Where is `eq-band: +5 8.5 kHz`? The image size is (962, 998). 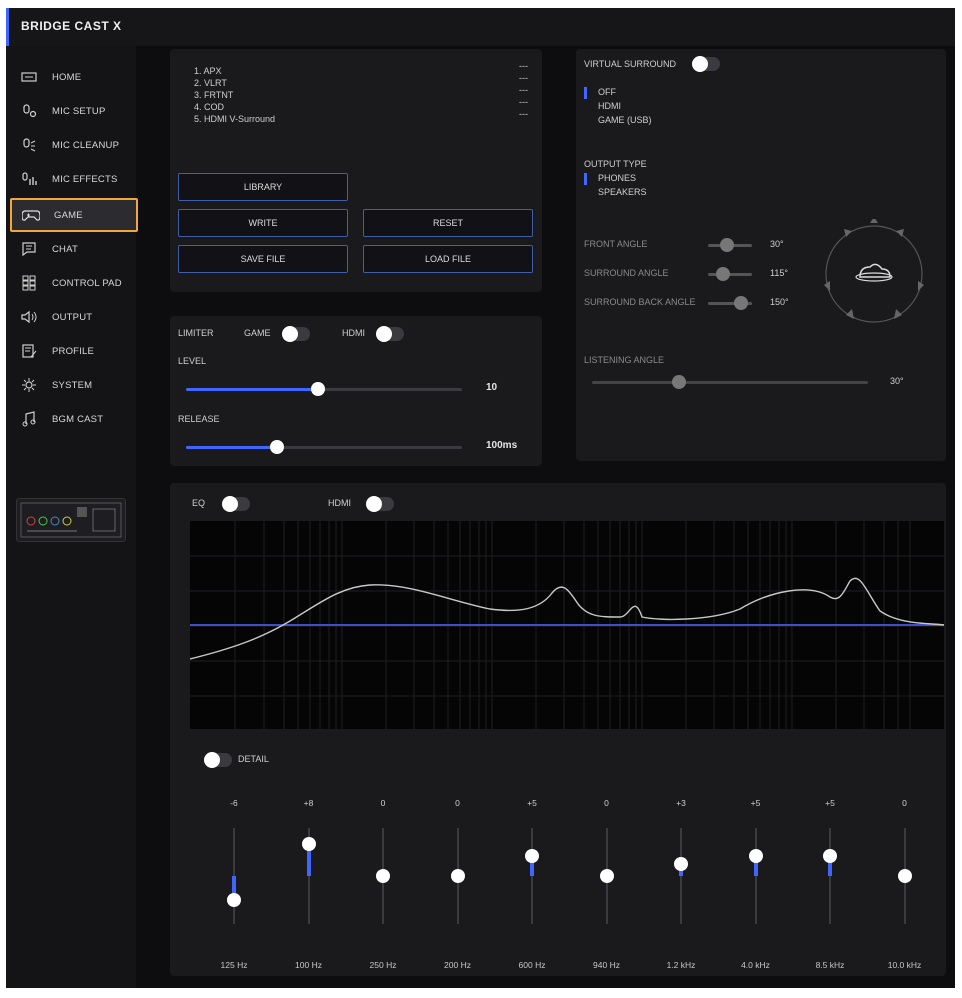 eq-band: +5 8.5 kHz is located at coordinates (830, 898).